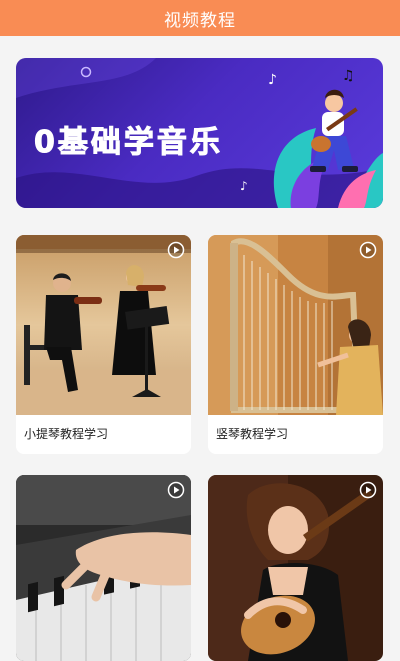 The width and height of the screenshot is (400, 661). What do you see at coordinates (66, 434) in the screenshot?
I see `card-caption: 小提琴教程学习` at bounding box center [66, 434].